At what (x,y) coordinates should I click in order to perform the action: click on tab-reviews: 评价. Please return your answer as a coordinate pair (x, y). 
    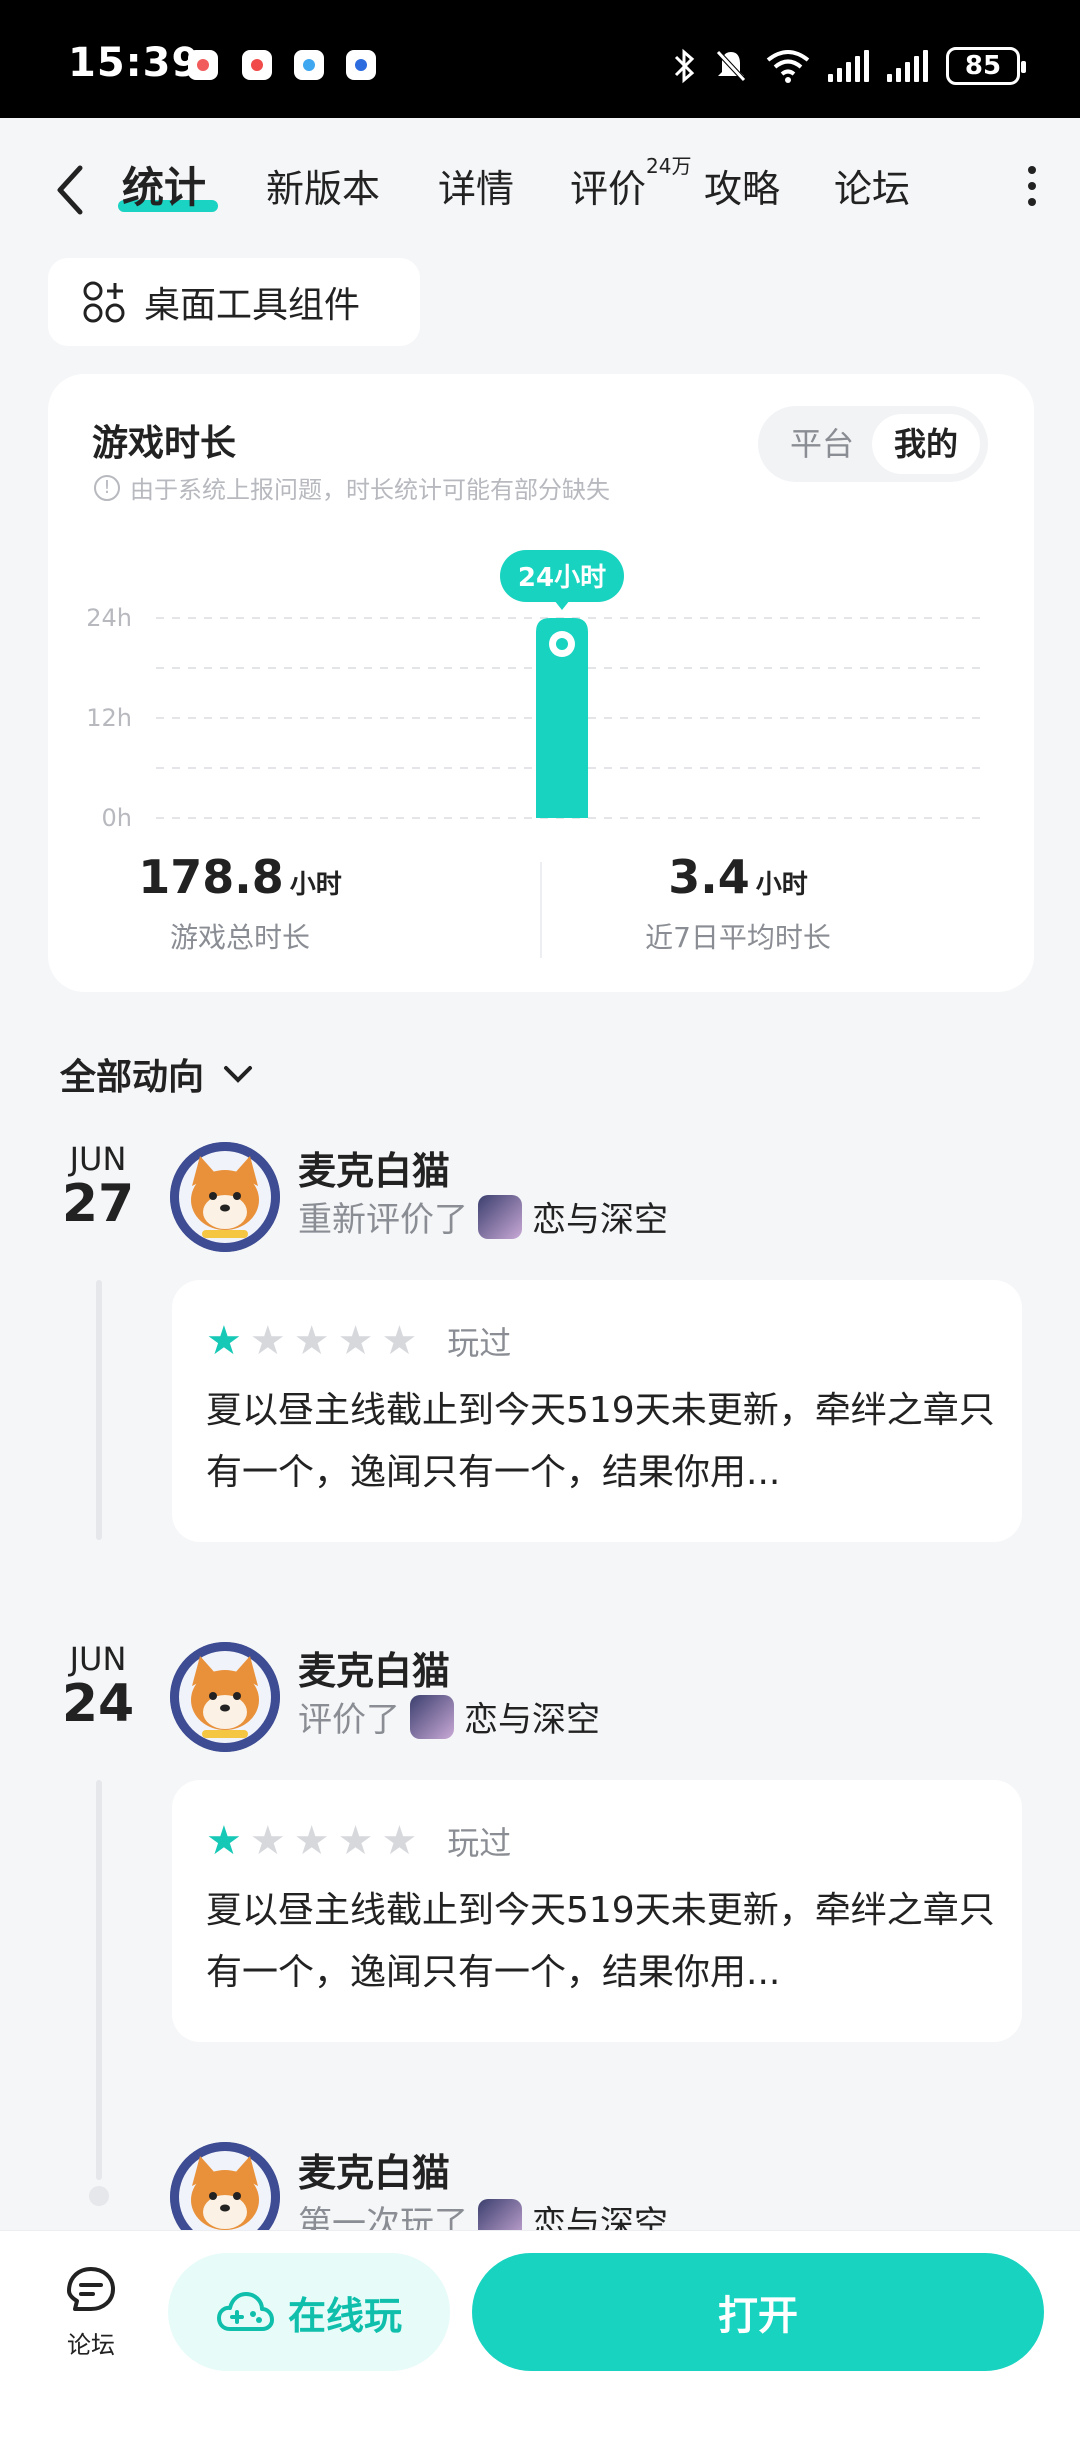
    Looking at the image, I should click on (608, 185).